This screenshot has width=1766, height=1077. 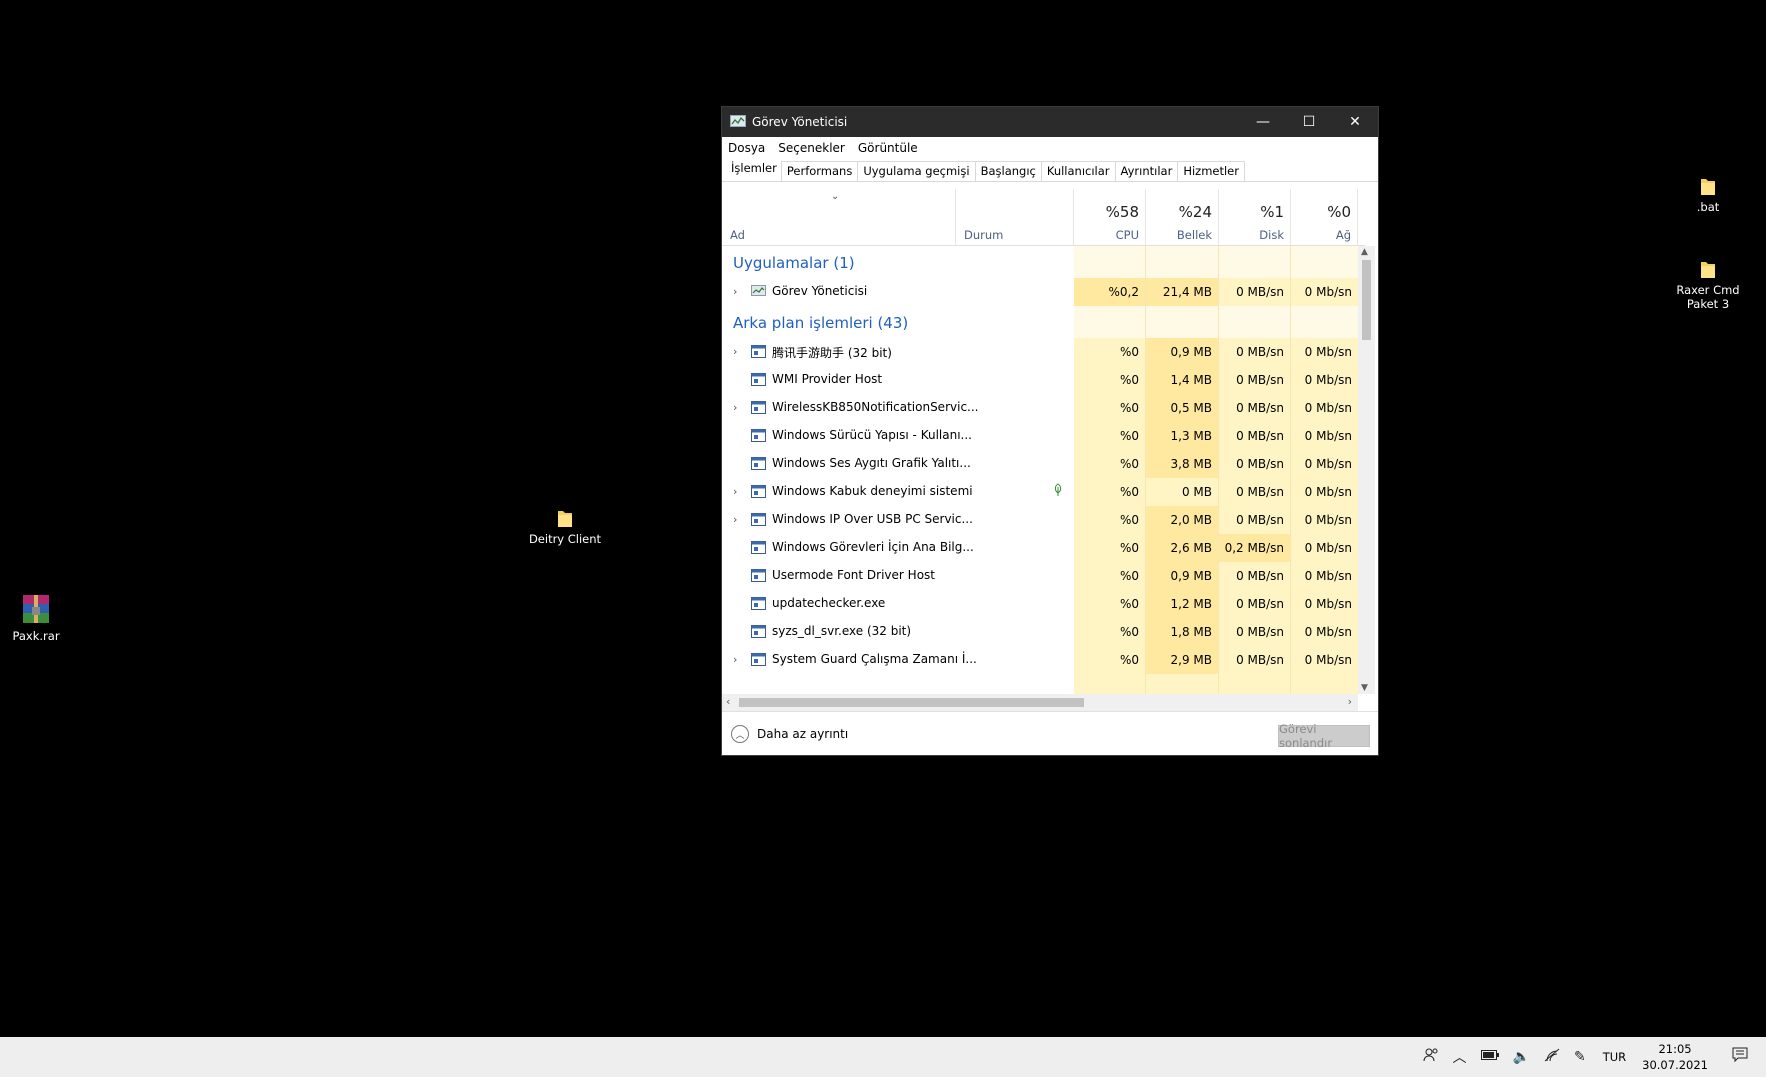 What do you see at coordinates (758, 291) in the screenshot?
I see `task-manager-icon` at bounding box center [758, 291].